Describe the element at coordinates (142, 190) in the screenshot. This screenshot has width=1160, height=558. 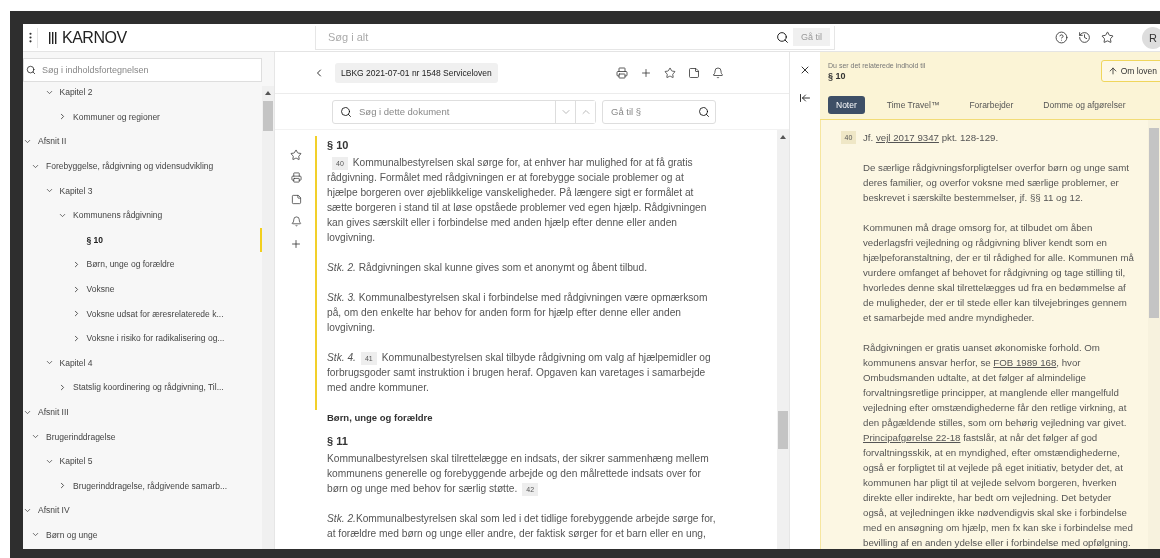
I see `tree-item: Kapitel 3` at that location.